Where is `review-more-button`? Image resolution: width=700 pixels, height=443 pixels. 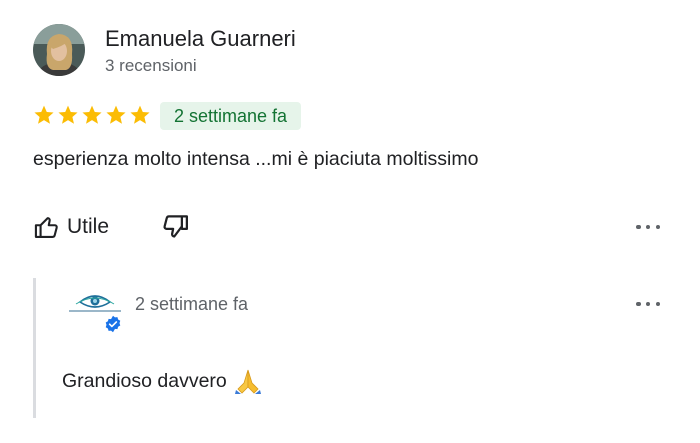 review-more-button is located at coordinates (648, 227).